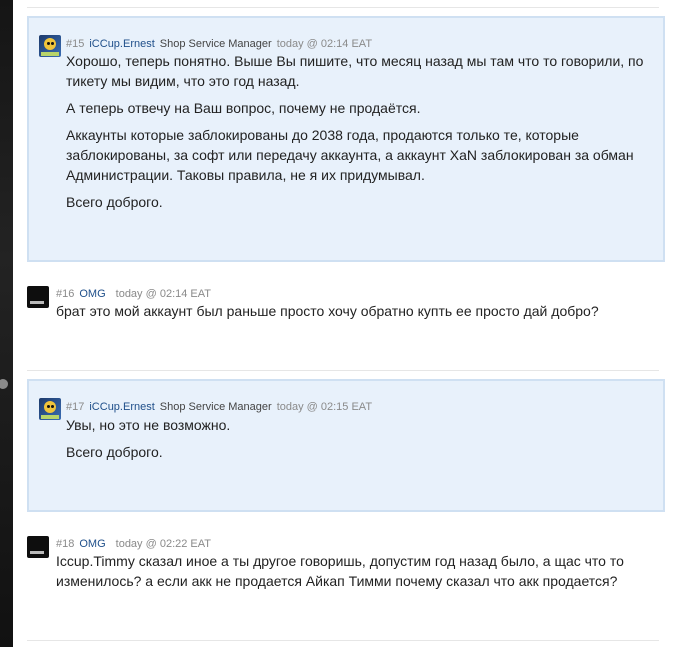  Describe the element at coordinates (163, 544) in the screenshot. I see `post-time: today @ 02:22 EAT` at that location.